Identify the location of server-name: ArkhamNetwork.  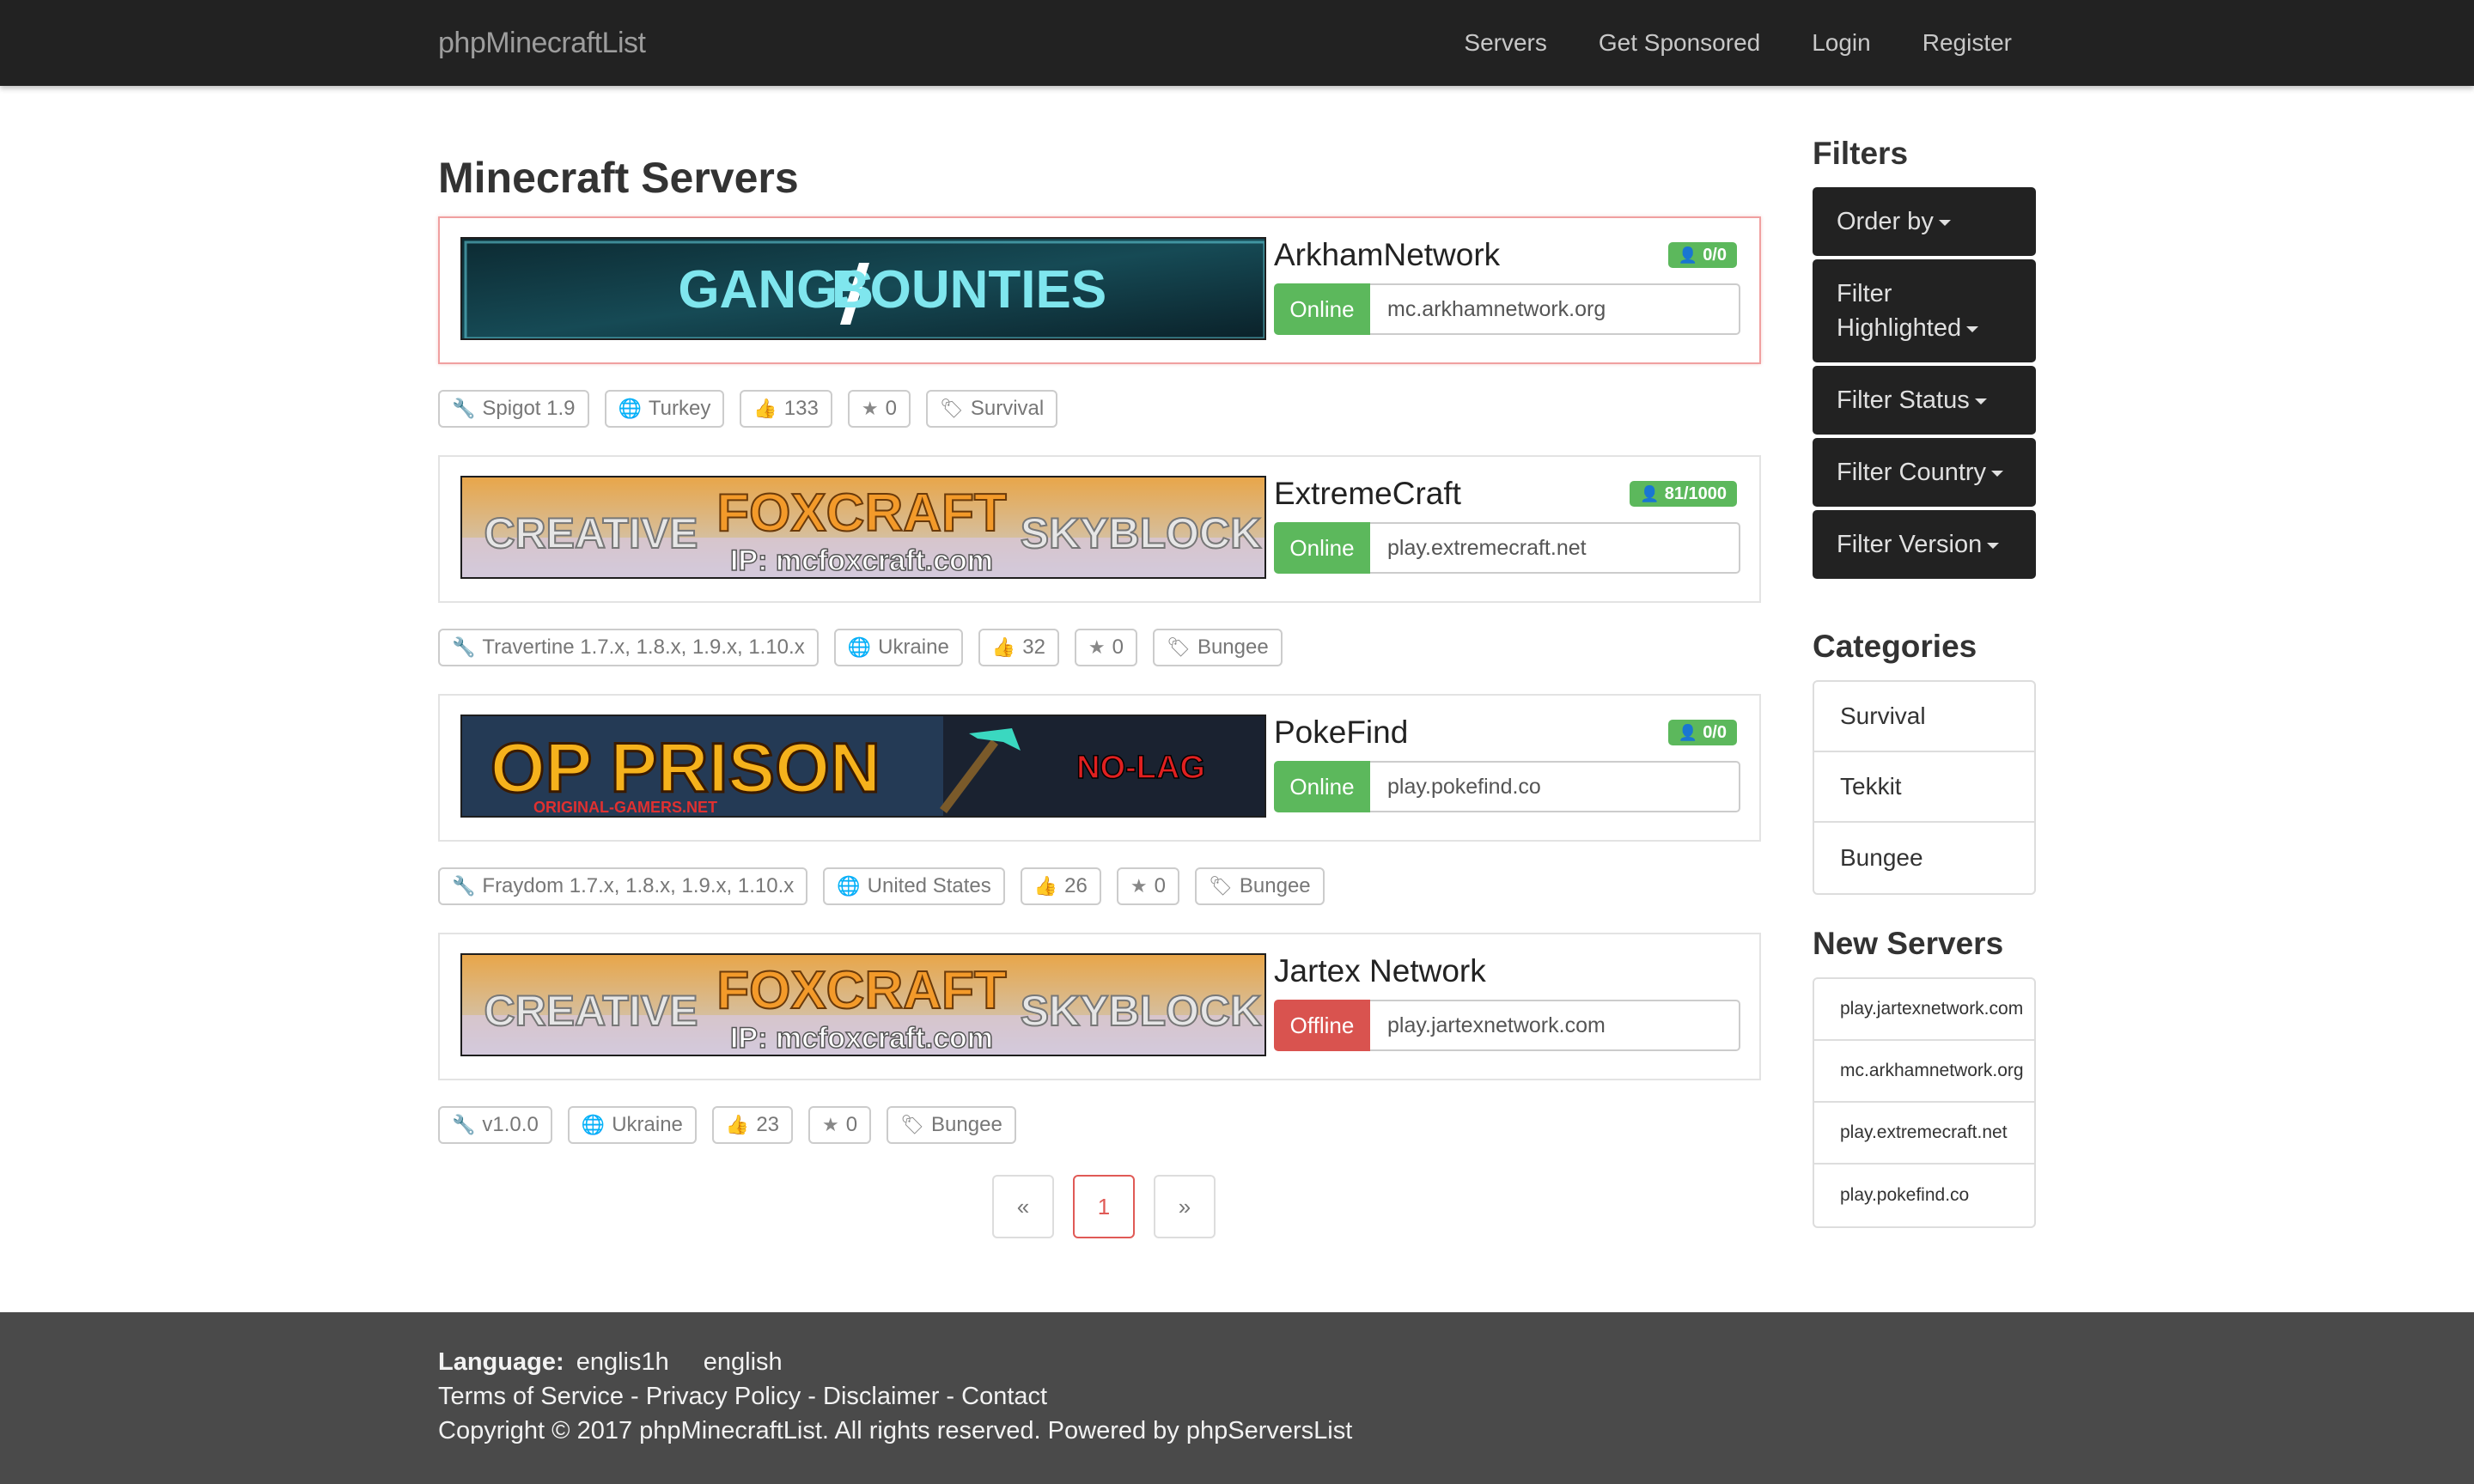
(1387, 255).